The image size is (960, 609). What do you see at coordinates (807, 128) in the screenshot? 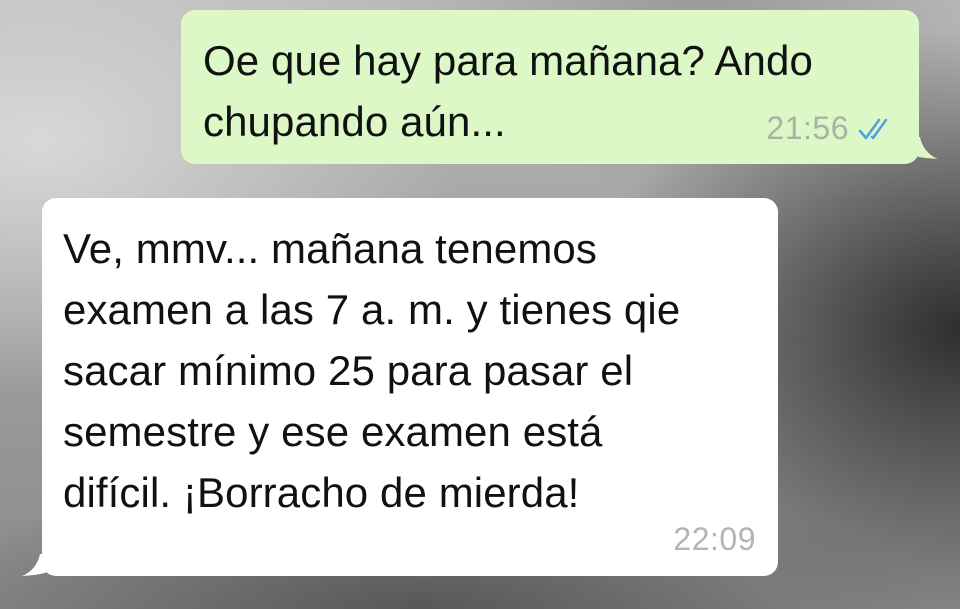
I see `message-time: 21:56` at bounding box center [807, 128].